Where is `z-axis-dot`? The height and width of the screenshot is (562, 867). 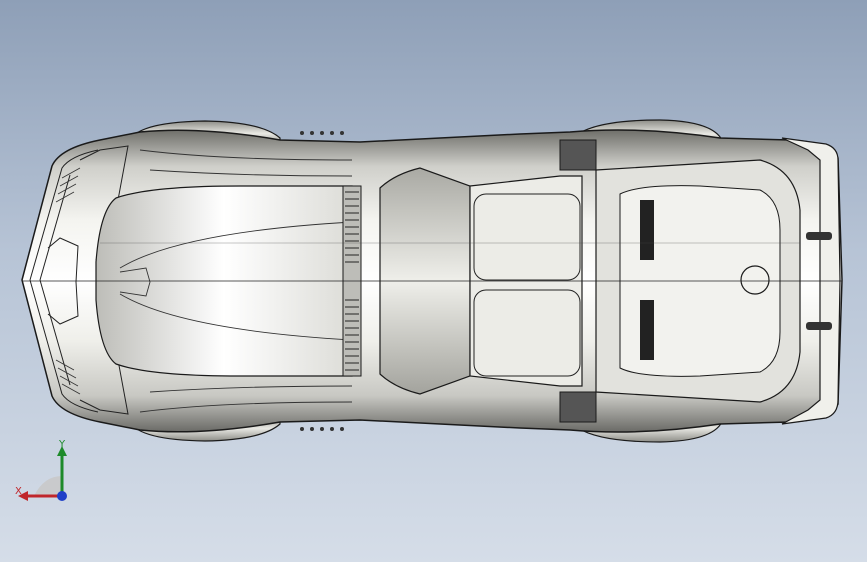 z-axis-dot is located at coordinates (62, 496).